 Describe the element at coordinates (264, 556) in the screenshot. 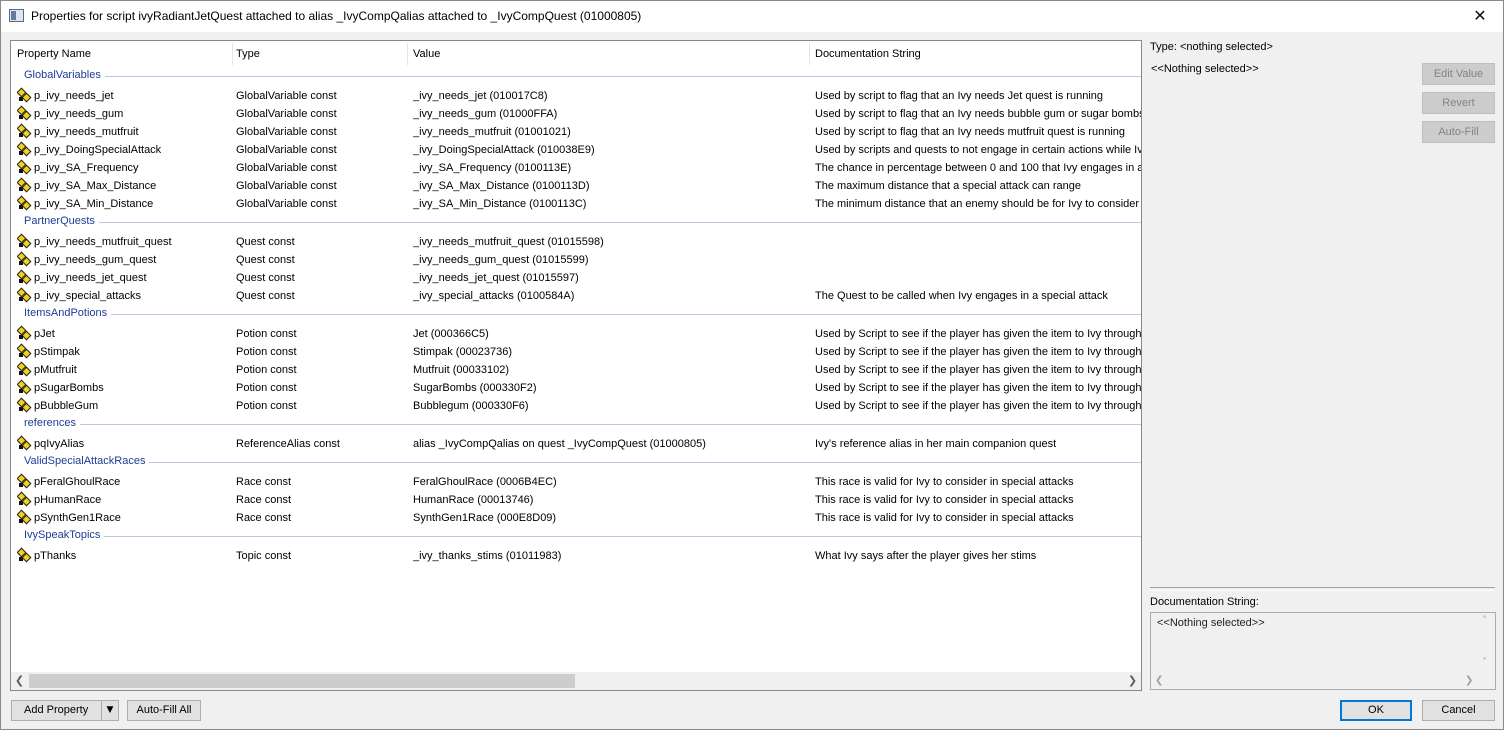

I see `property-type: Topic const` at that location.